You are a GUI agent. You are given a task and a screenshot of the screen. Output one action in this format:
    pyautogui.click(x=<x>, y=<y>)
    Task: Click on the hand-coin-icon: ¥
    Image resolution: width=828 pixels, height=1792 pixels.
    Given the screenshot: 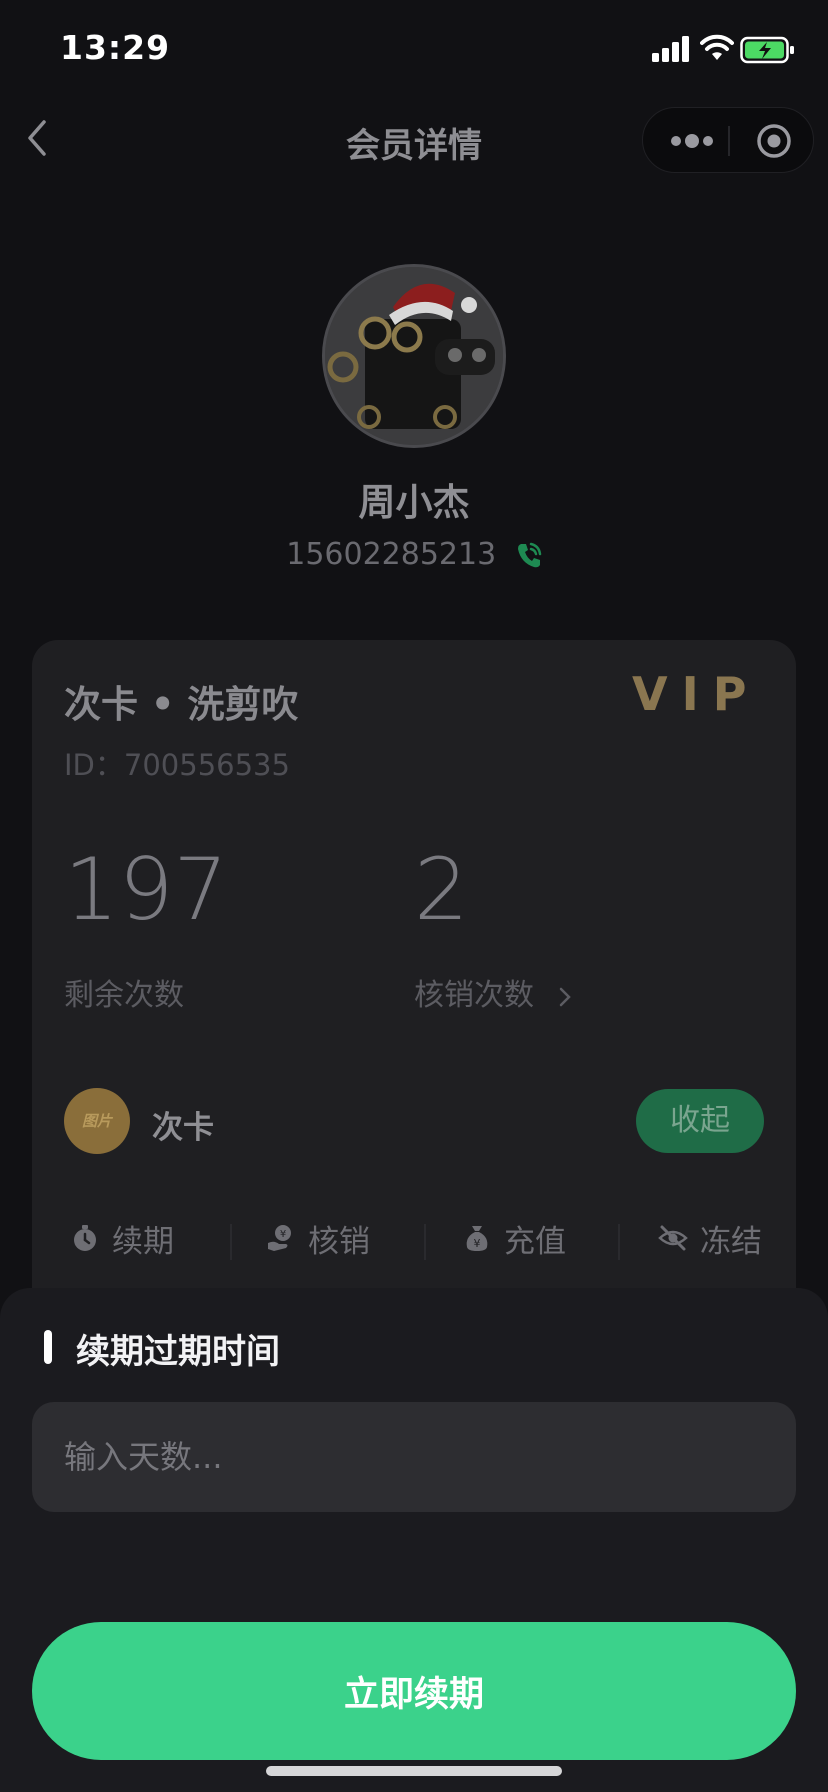 What is the action you would take?
    pyautogui.click(x=279, y=1238)
    